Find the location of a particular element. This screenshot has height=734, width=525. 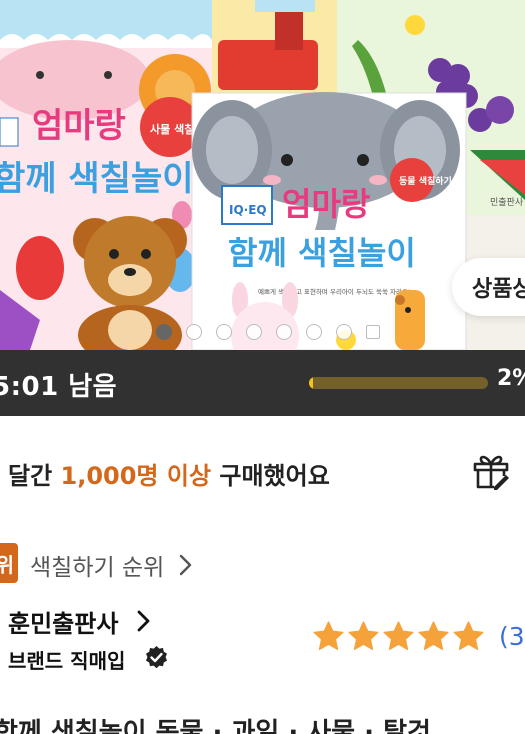

ranking-badge-text: 위 is located at coordinates (7, 564).